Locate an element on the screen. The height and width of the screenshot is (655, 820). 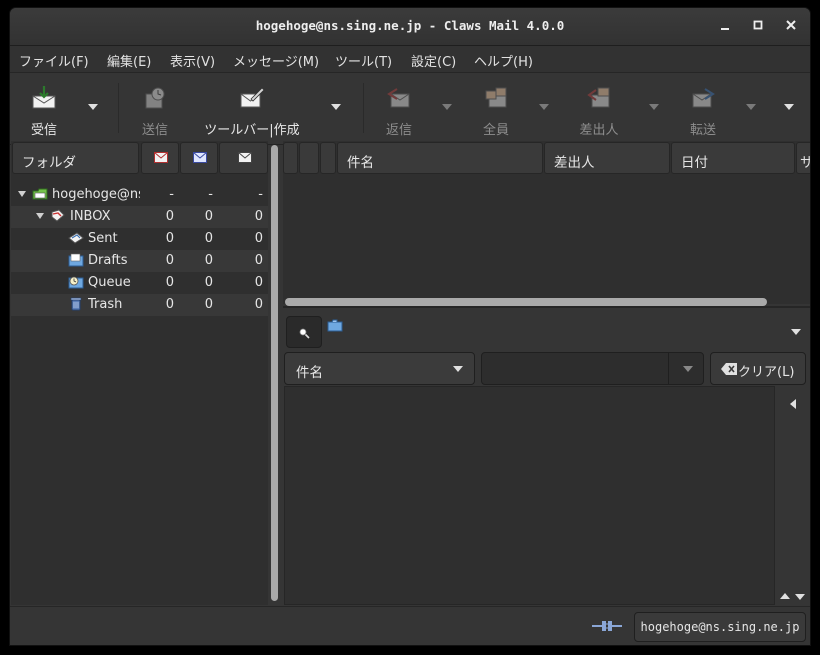
drafts-icon is located at coordinates (76, 260).